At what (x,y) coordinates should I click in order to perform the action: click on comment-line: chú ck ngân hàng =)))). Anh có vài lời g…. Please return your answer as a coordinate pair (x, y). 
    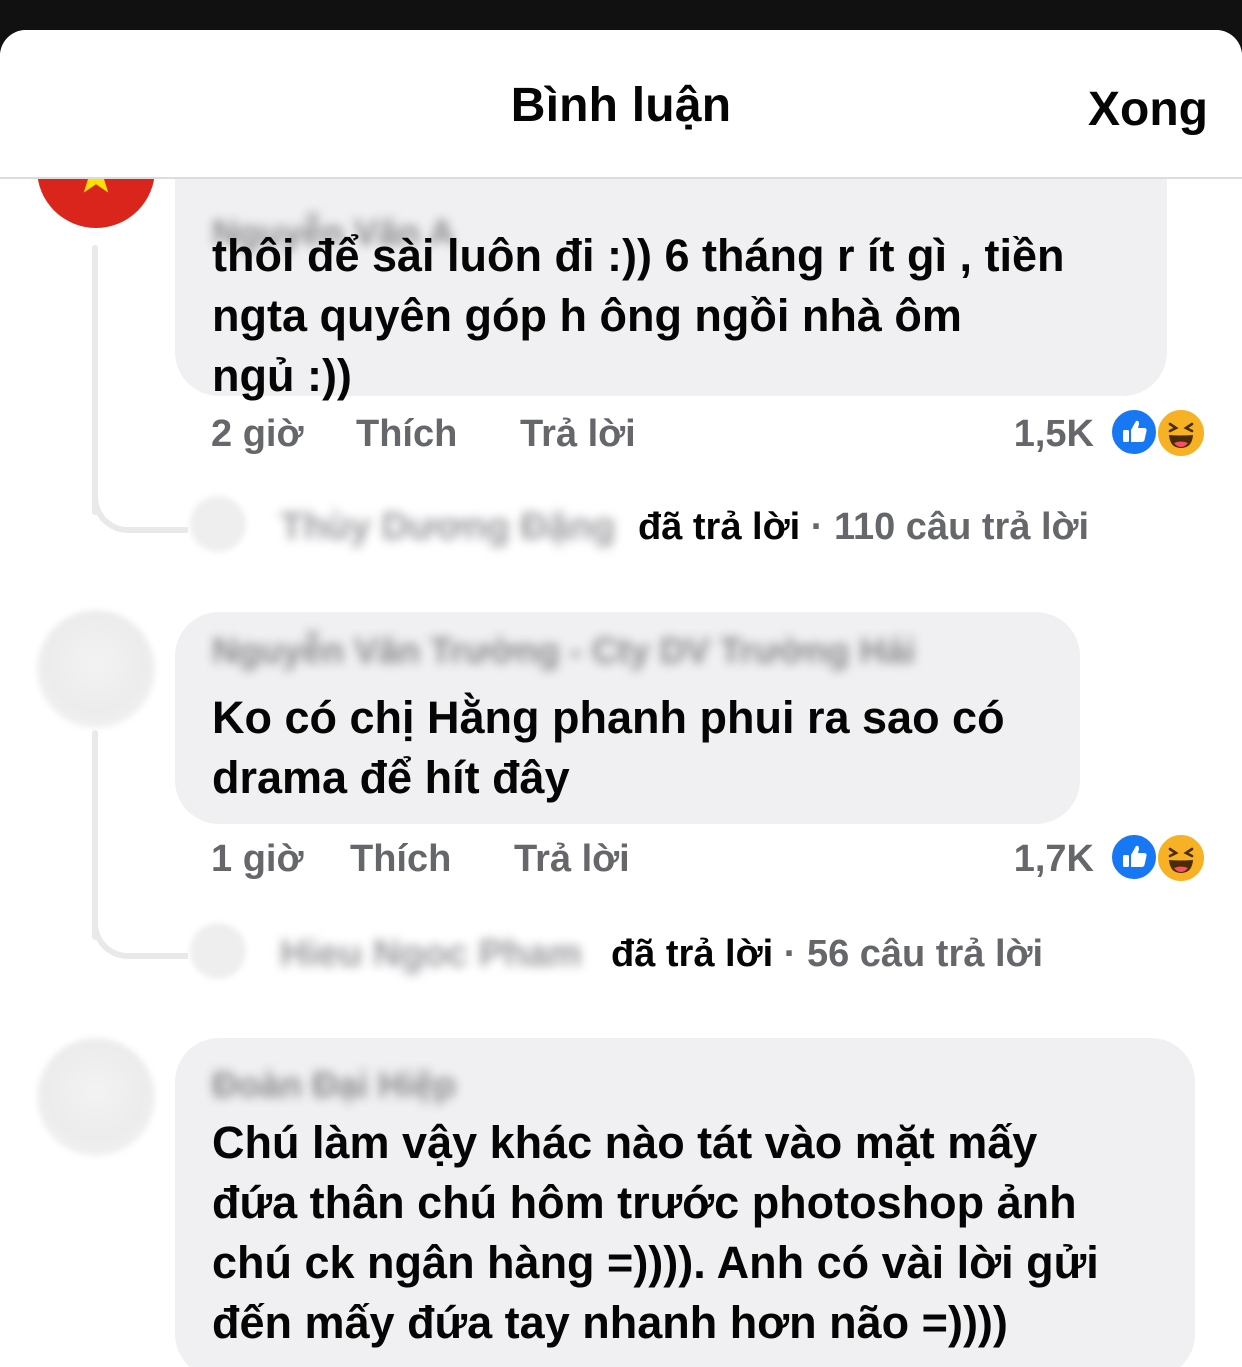
    Looking at the image, I should click on (655, 1262).